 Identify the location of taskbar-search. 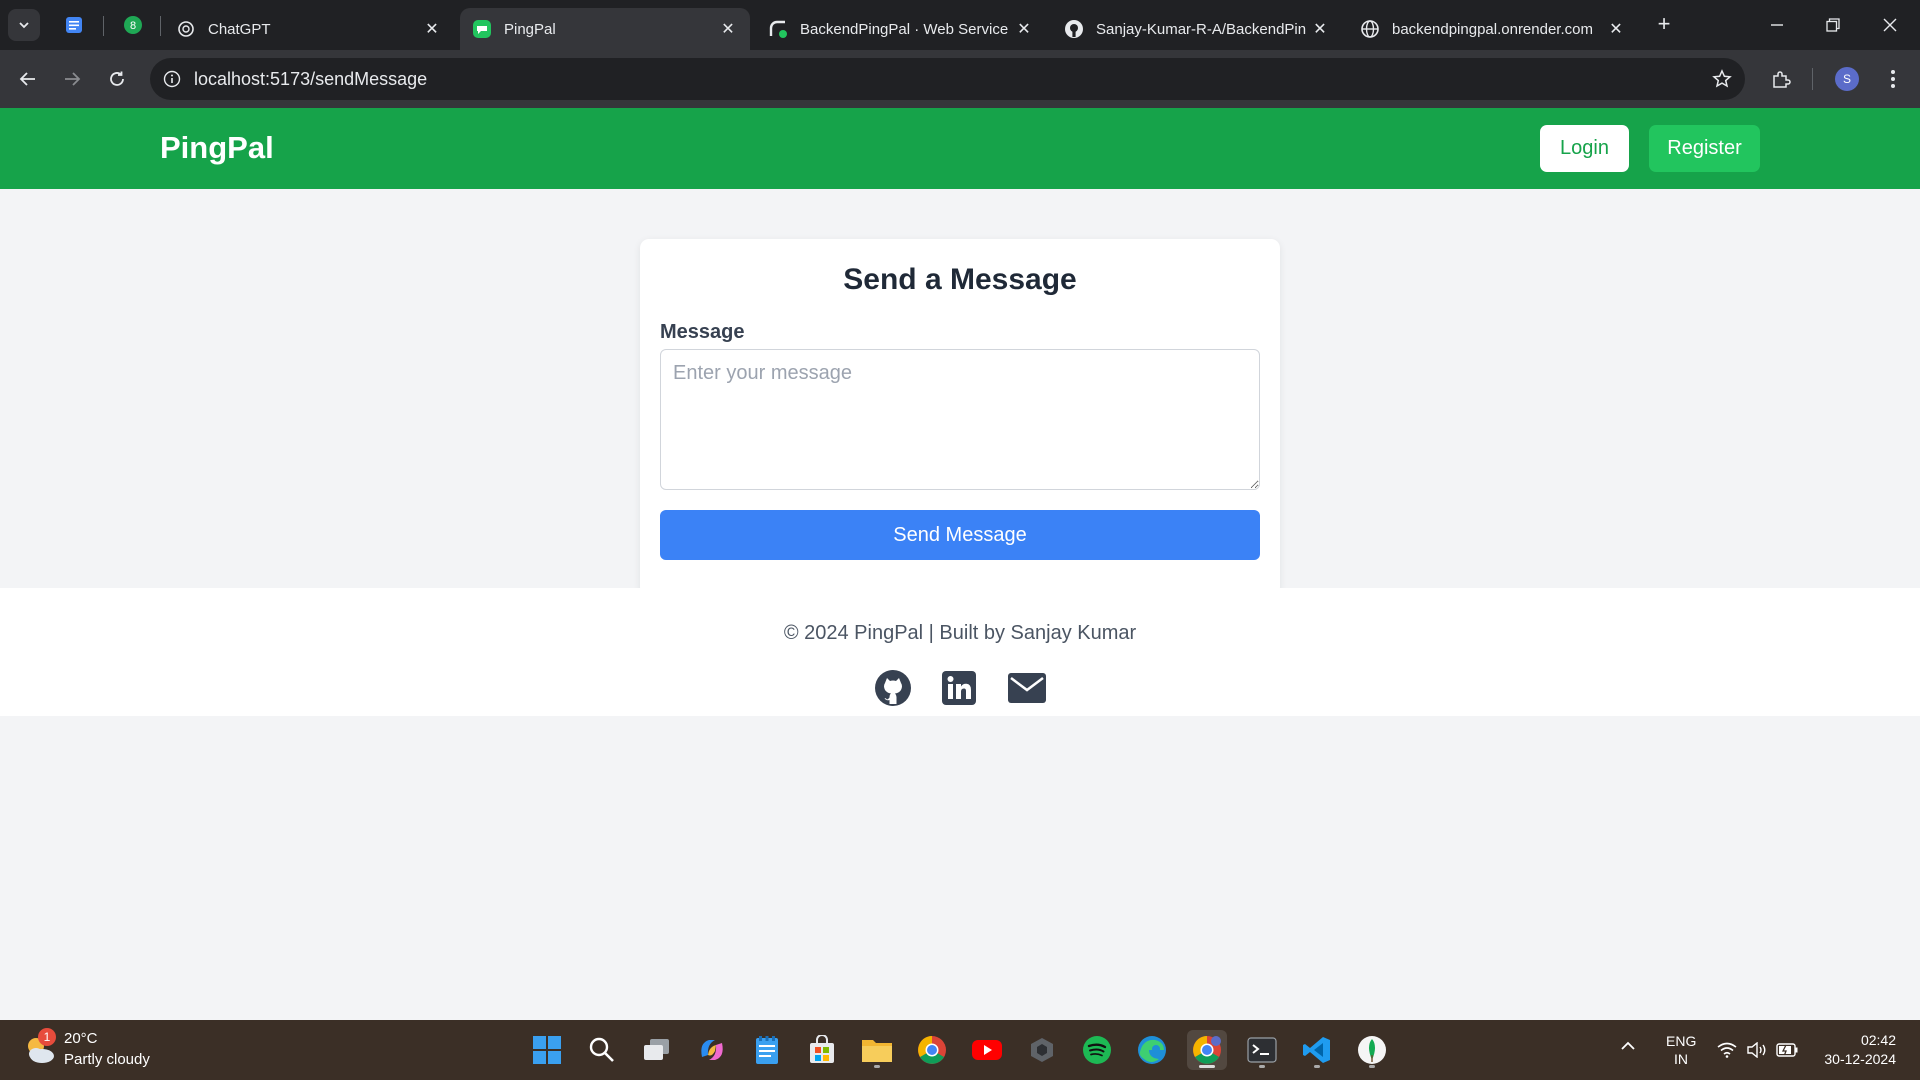
(602, 1050).